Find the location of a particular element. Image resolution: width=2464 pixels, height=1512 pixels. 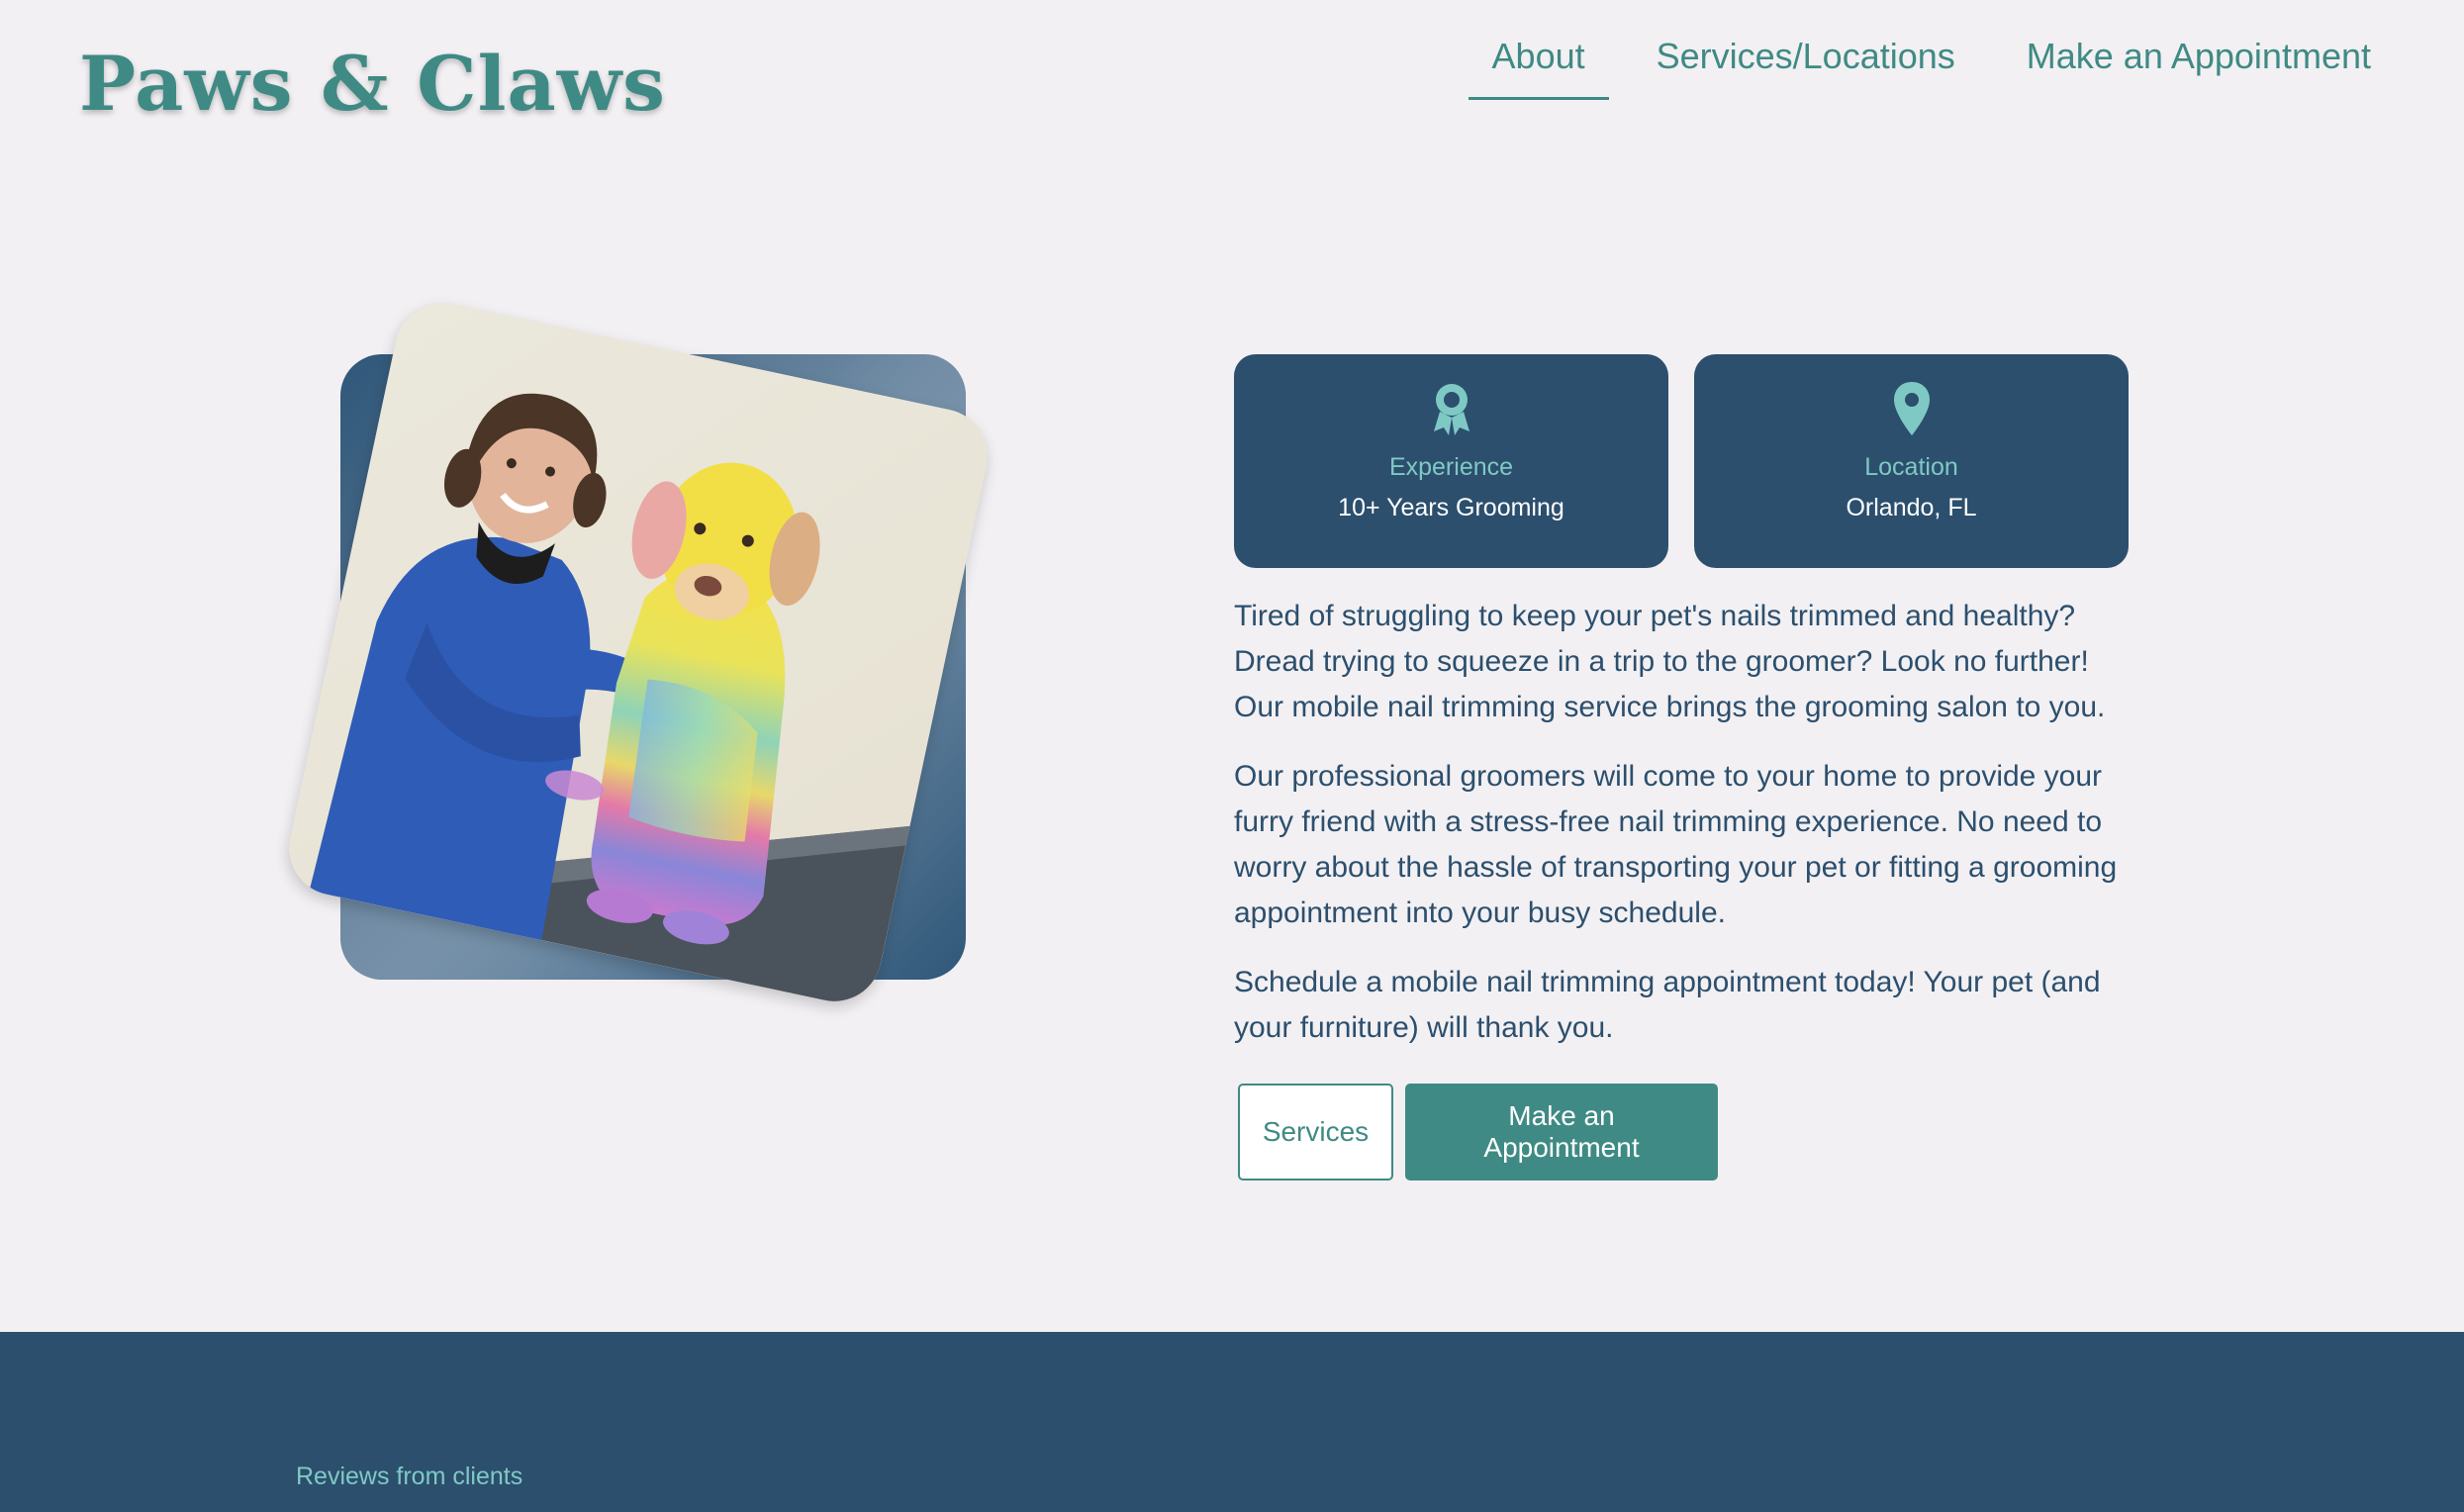

reviews-label: Reviews from clients is located at coordinates (410, 1477).